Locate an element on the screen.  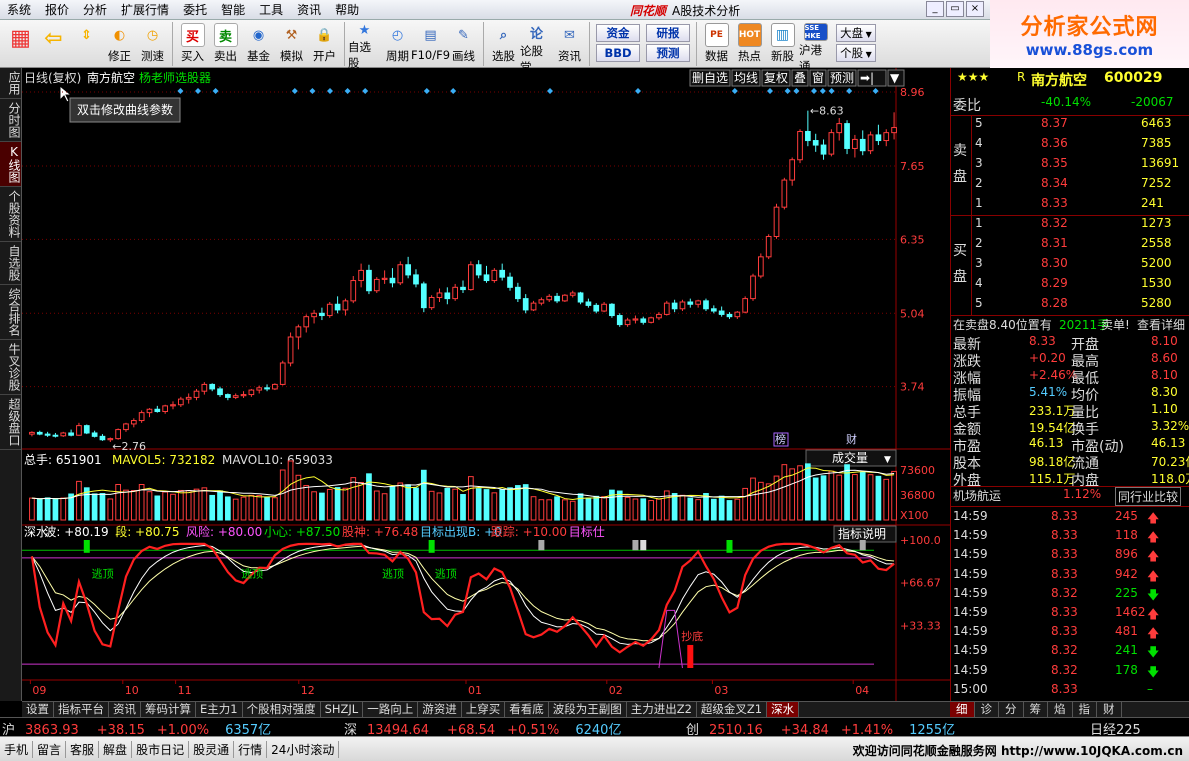
market-dropdown-1: 个股 ▼ is located at coordinates (856, 53).